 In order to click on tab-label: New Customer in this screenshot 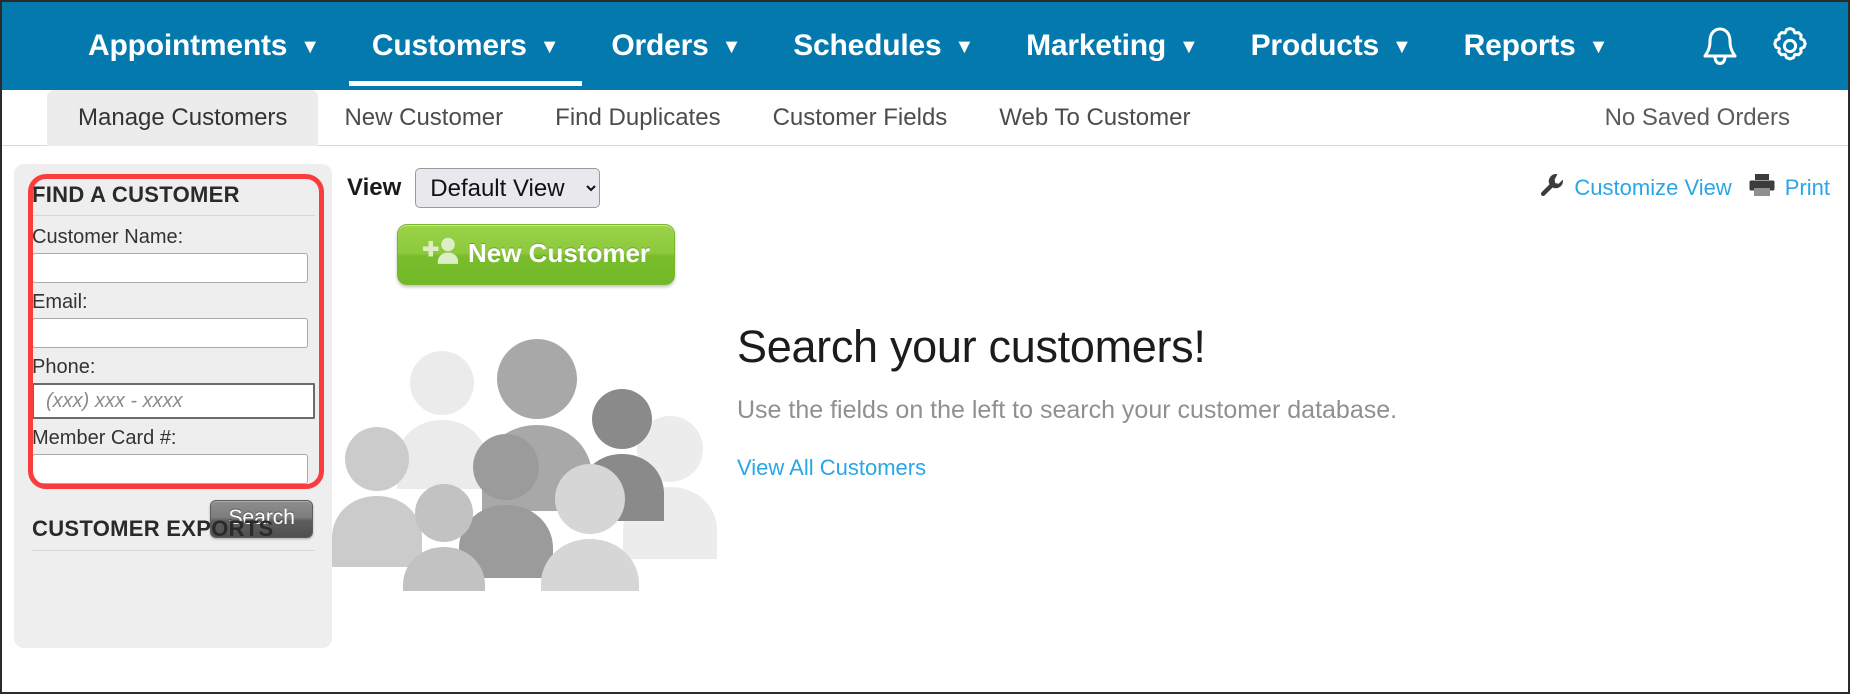, I will do `click(424, 117)`.